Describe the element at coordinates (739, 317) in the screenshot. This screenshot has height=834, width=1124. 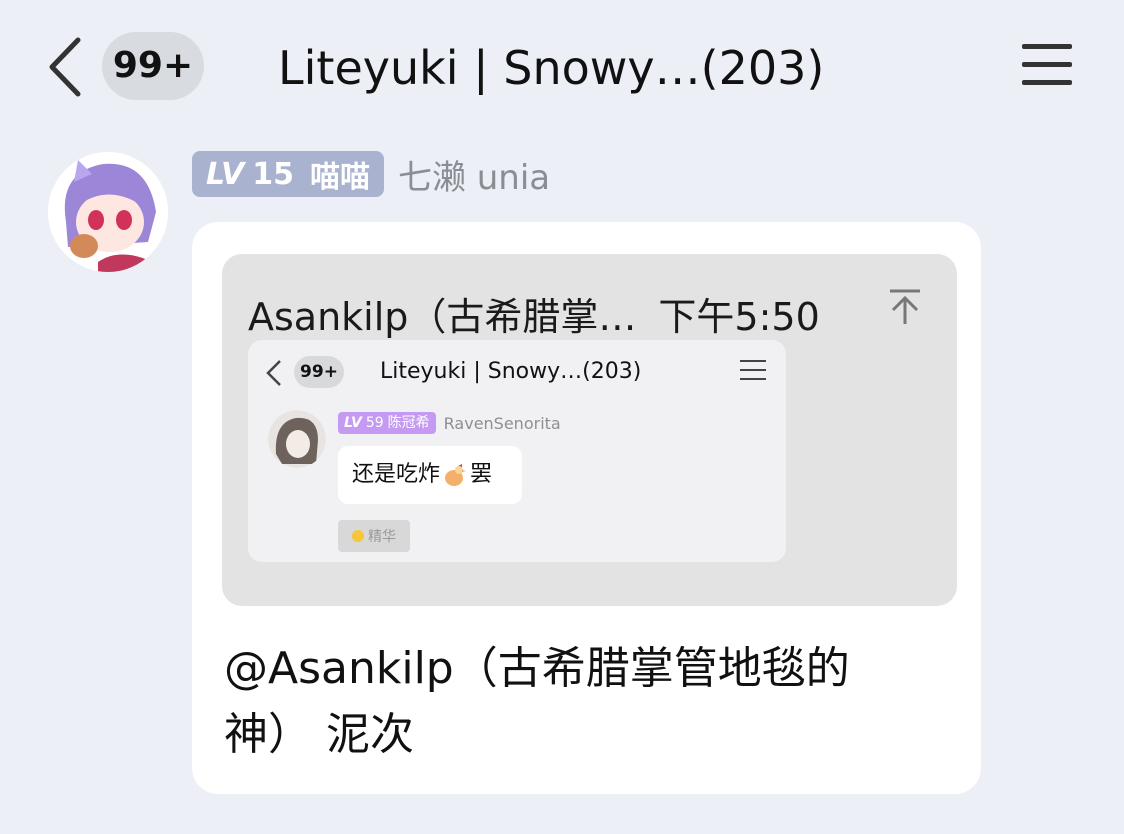
I see `quote-time: 下午5:50` at that location.